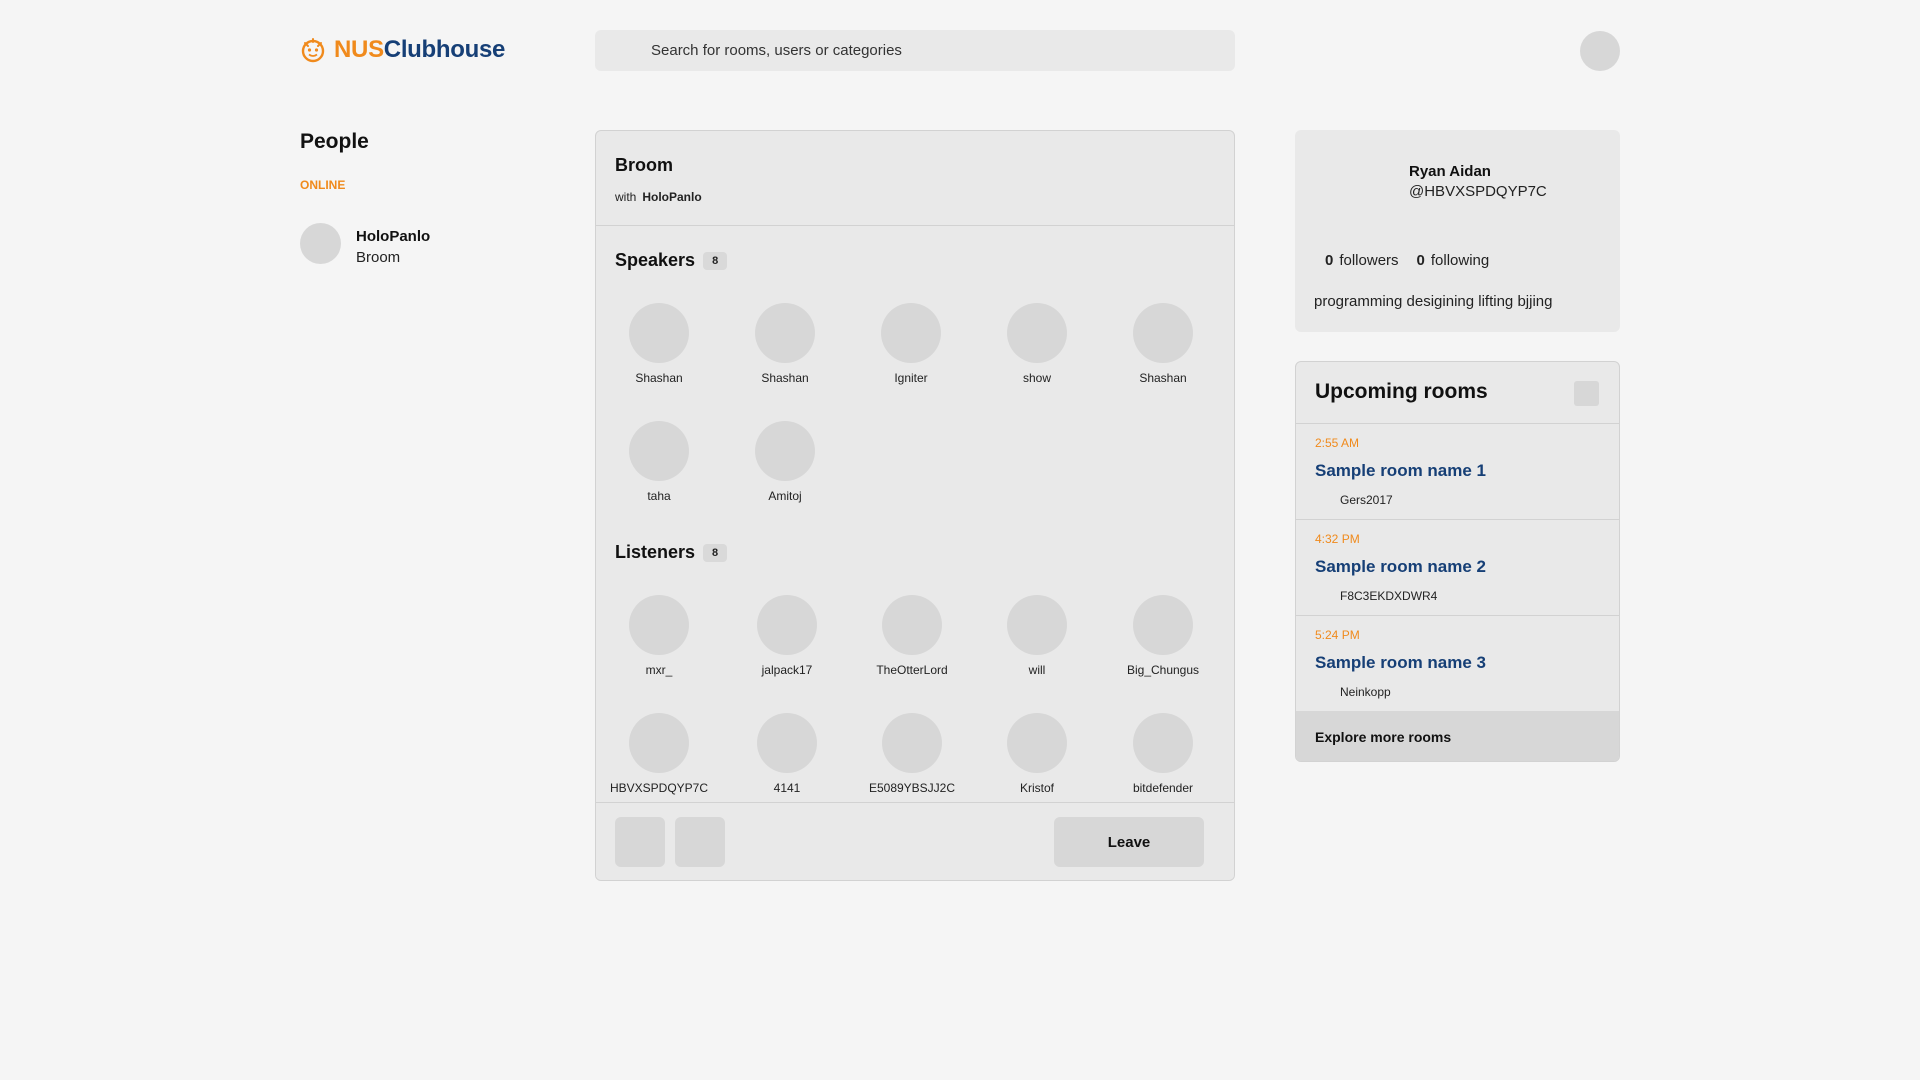  Describe the element at coordinates (420, 49) in the screenshot. I see `app-title: NUSClubhouse` at that location.